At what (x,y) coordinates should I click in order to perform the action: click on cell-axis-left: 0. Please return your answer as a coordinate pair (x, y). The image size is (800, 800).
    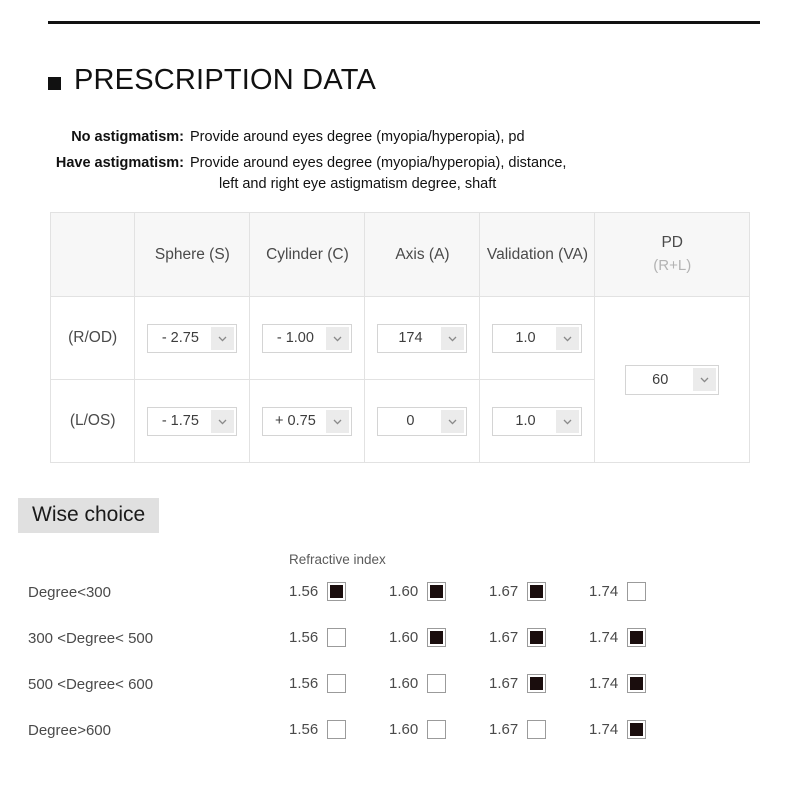
    Looking at the image, I should click on (422, 421).